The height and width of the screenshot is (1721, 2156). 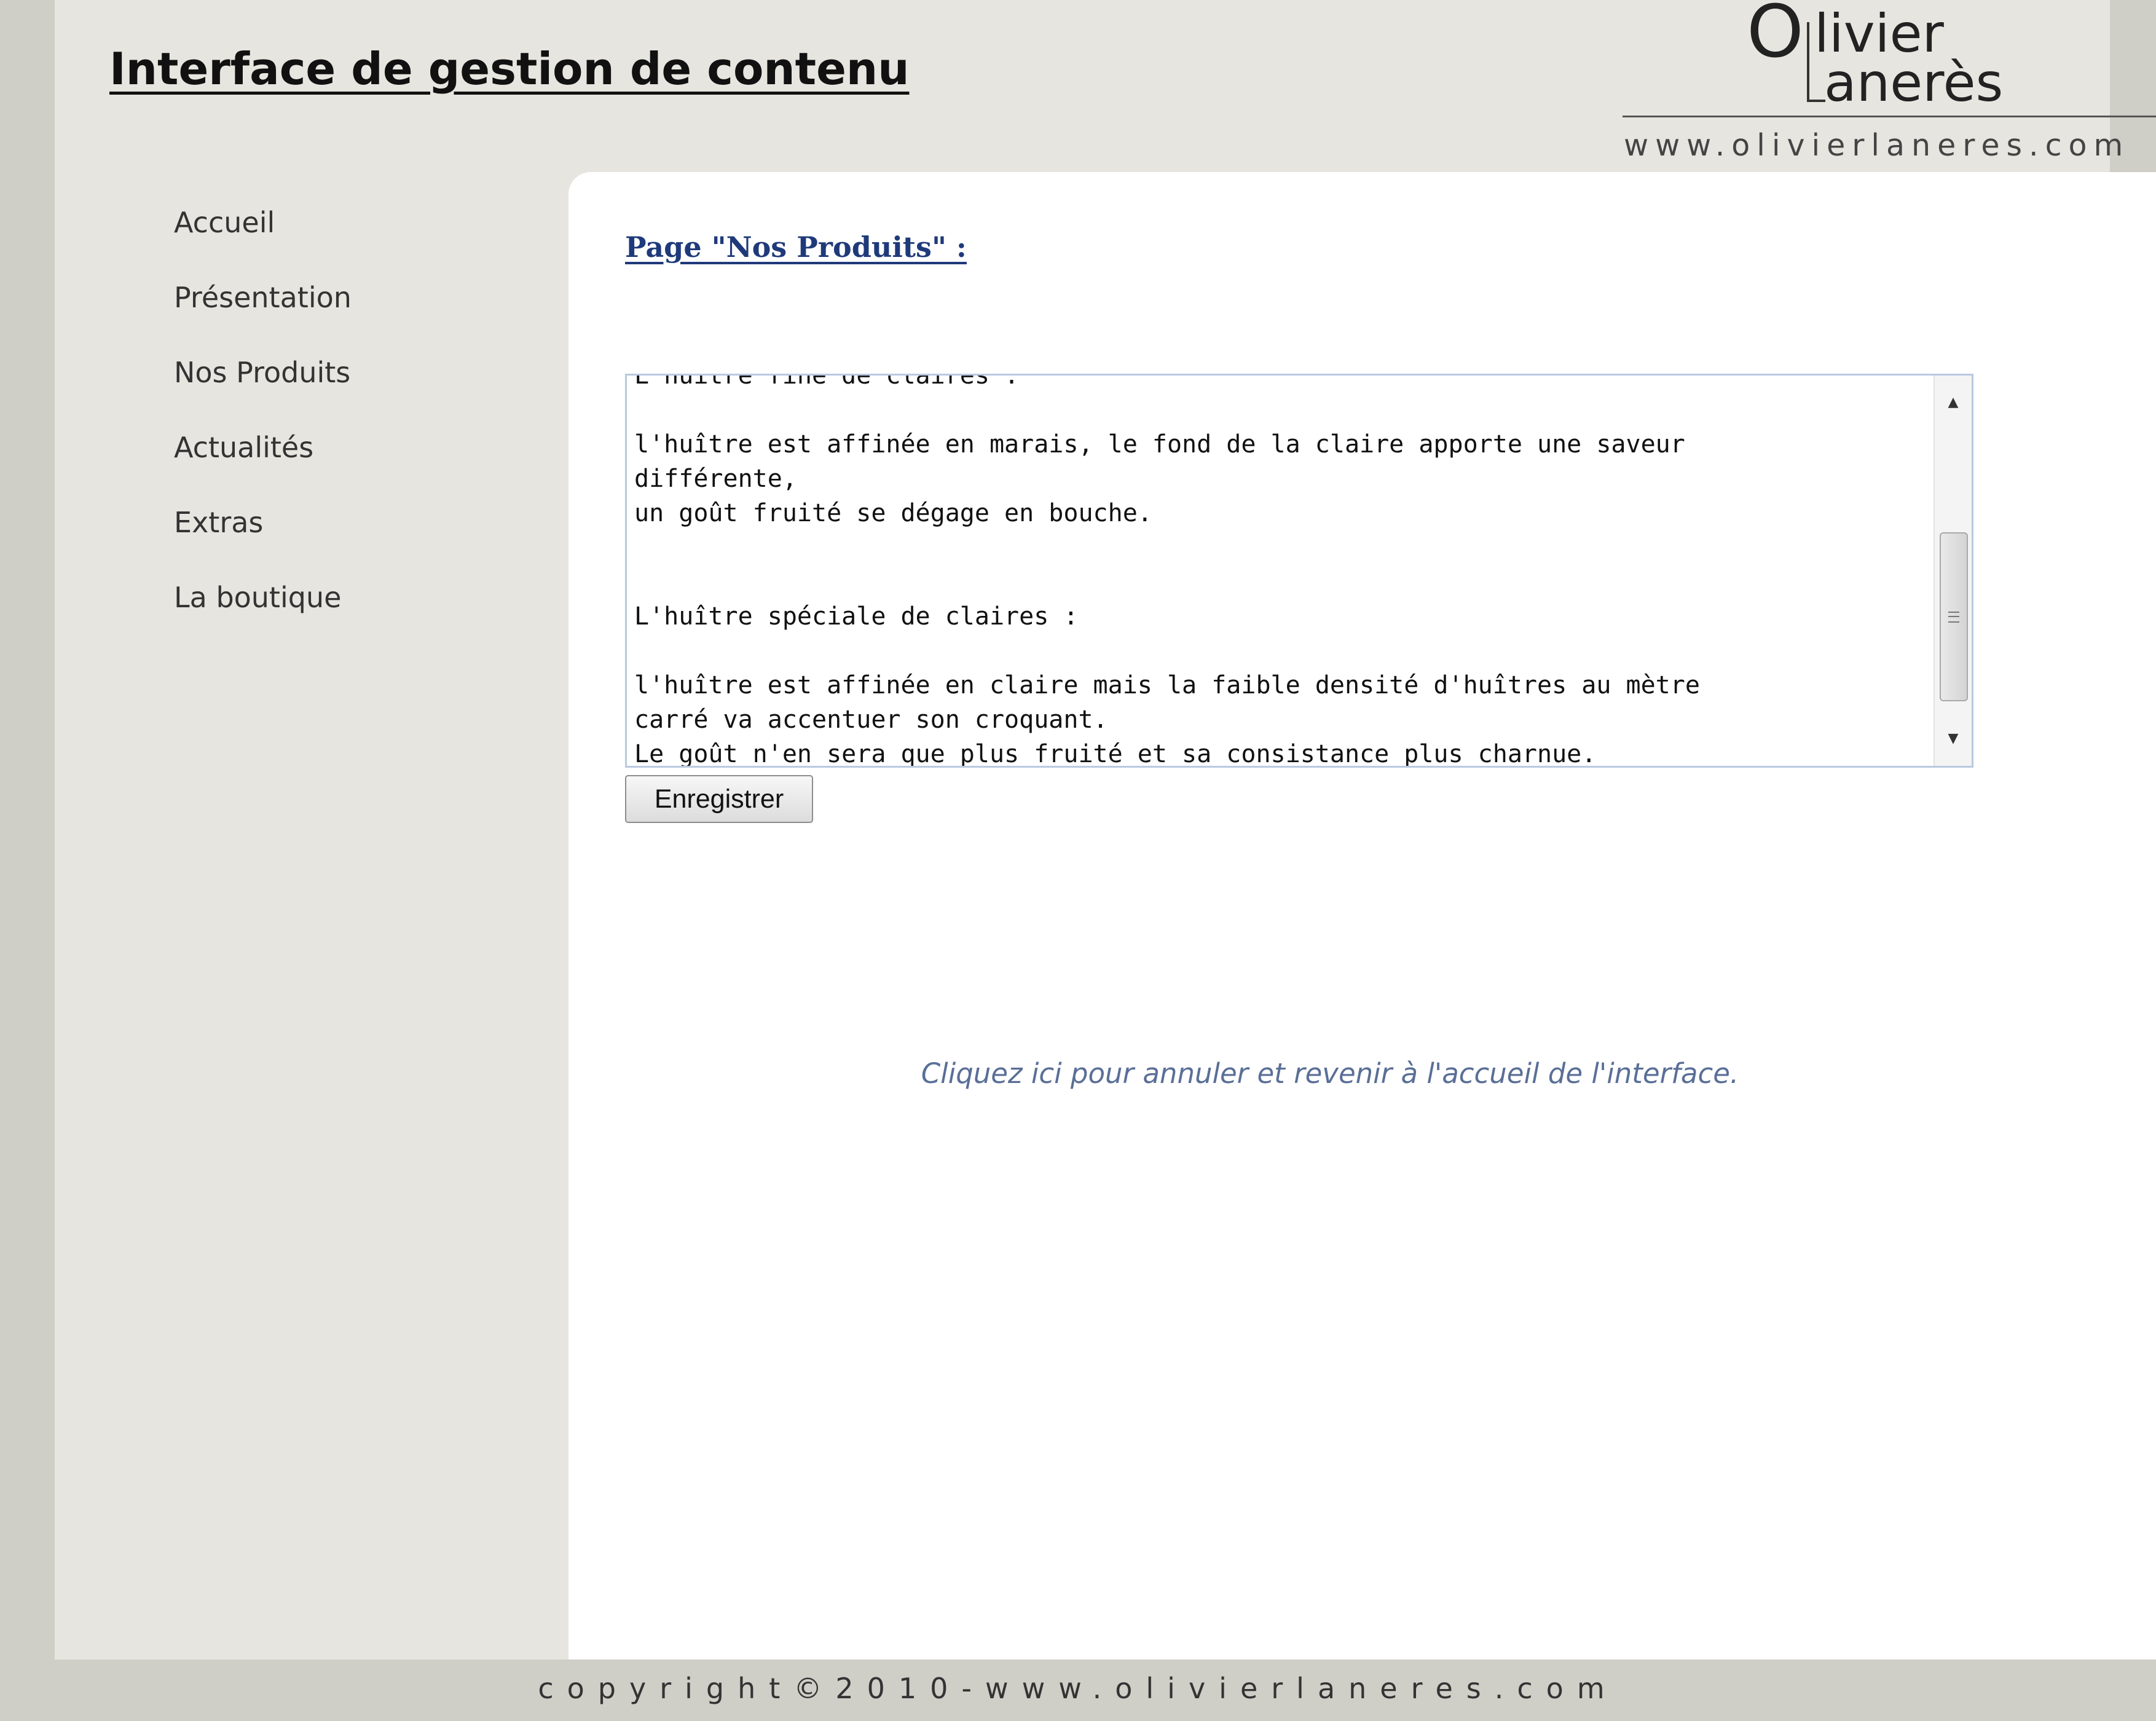 What do you see at coordinates (1776, 37) in the screenshot?
I see `logo-letter-o: O` at bounding box center [1776, 37].